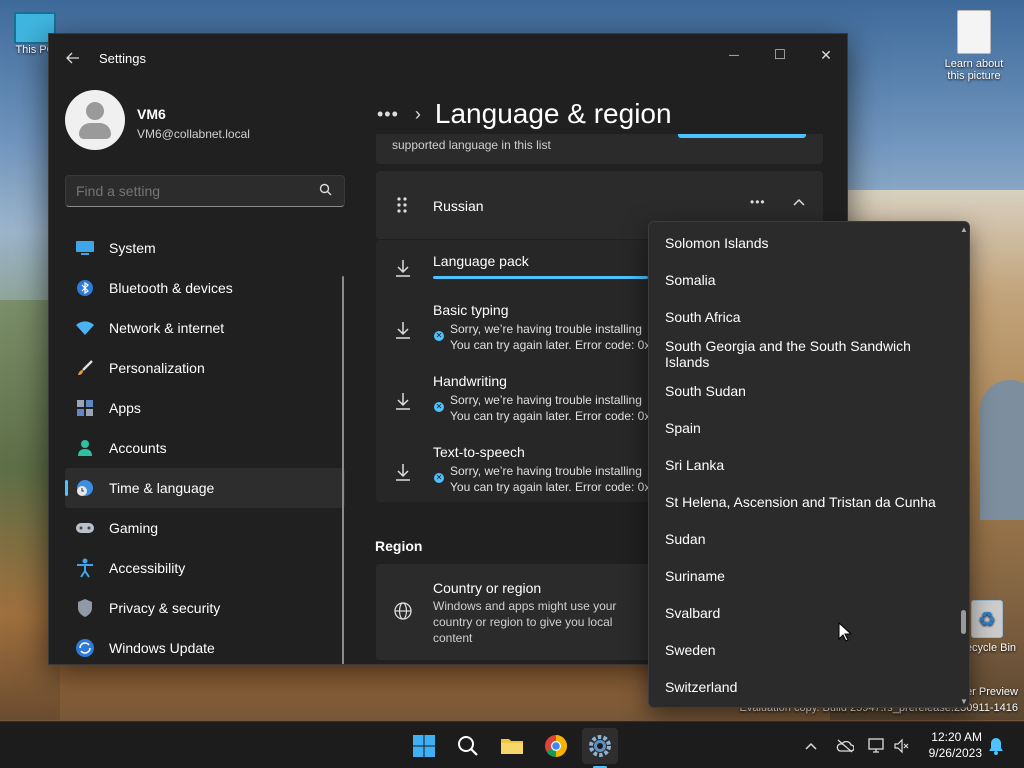 The image size is (1024, 768). Describe the element at coordinates (525, 606) in the screenshot. I see `country-region-desc-line1: Windows and apps might use your` at that location.